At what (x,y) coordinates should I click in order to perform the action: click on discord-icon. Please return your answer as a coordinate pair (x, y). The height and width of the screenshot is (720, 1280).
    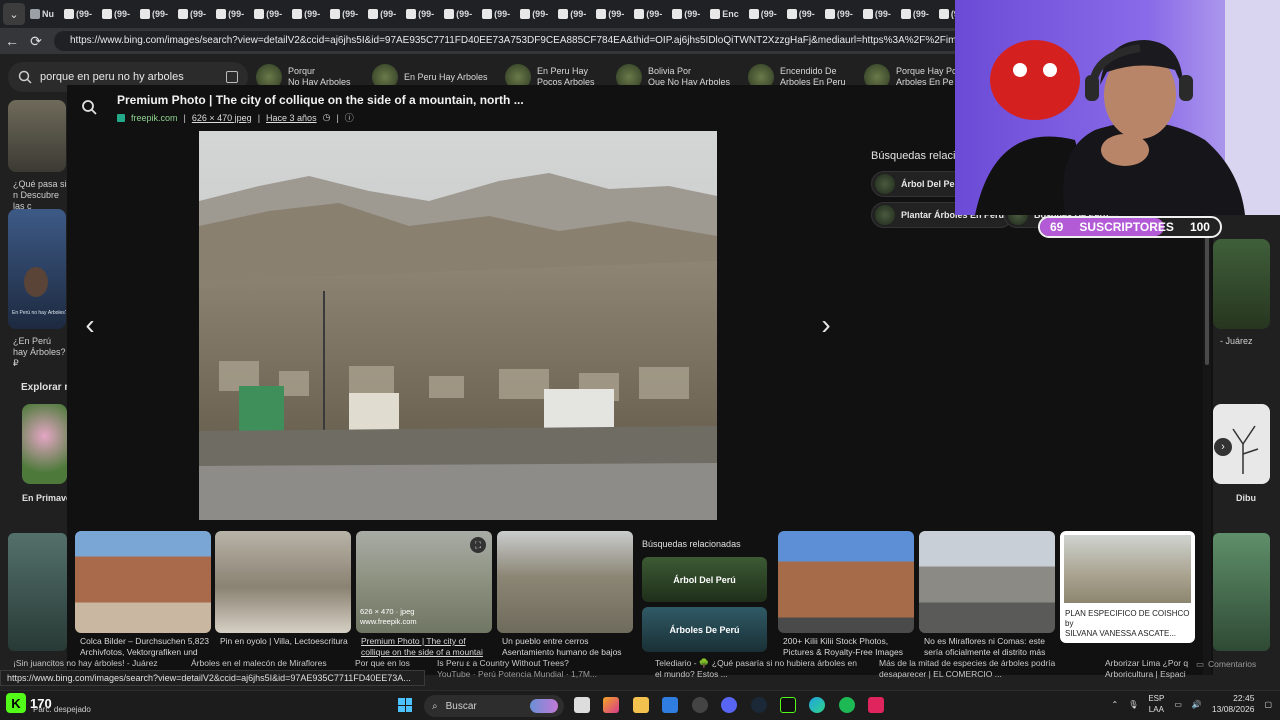
    Looking at the image, I should click on (729, 705).